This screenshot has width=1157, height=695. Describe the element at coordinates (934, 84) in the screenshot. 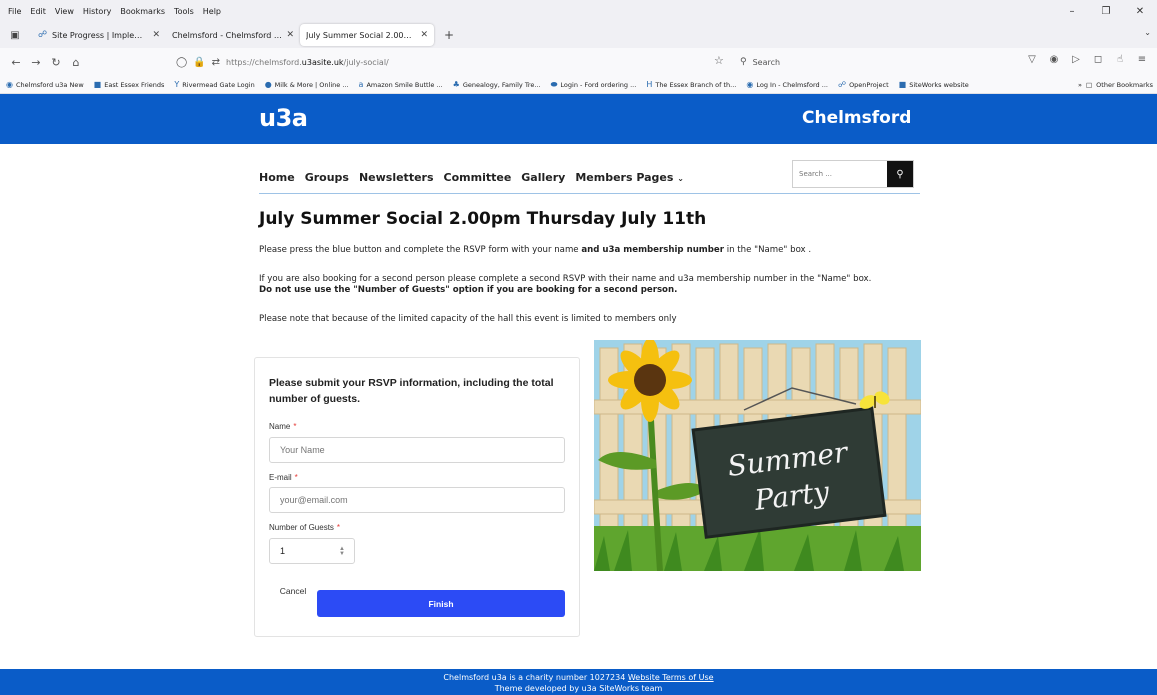

I see `bookmark-item: ■ SiteWorks website` at that location.